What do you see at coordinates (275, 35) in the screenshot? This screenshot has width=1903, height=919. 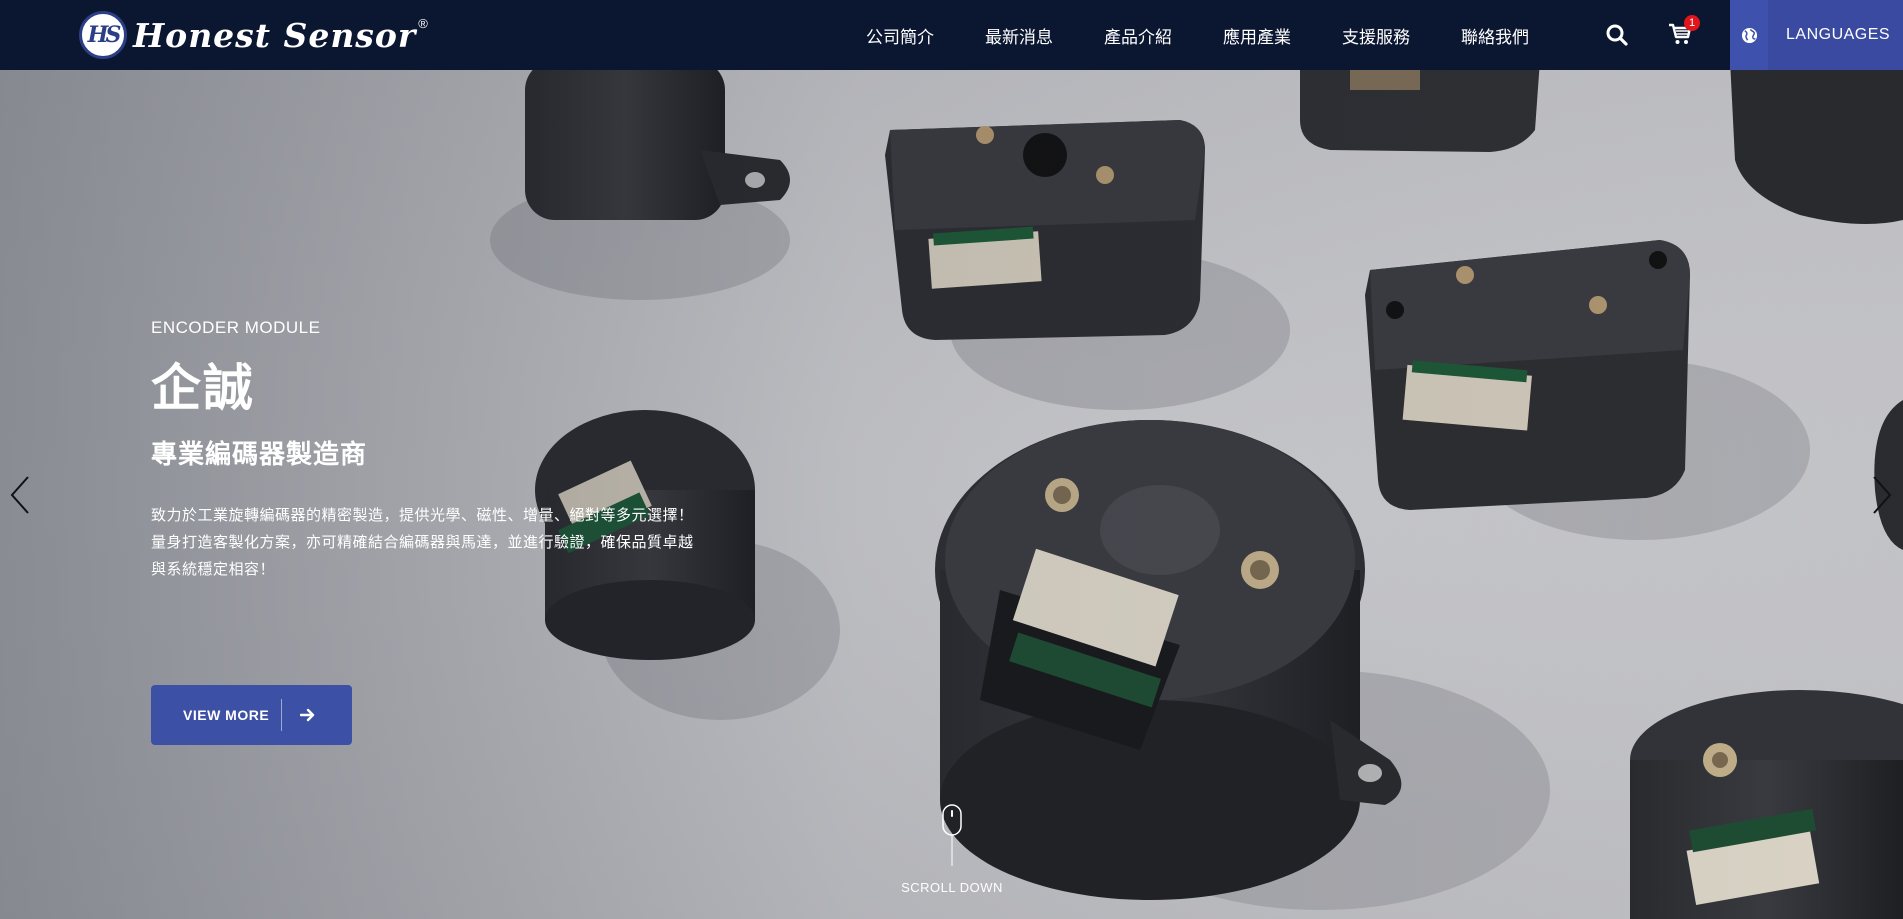 I see `logo-text: Honest Sensor` at bounding box center [275, 35].